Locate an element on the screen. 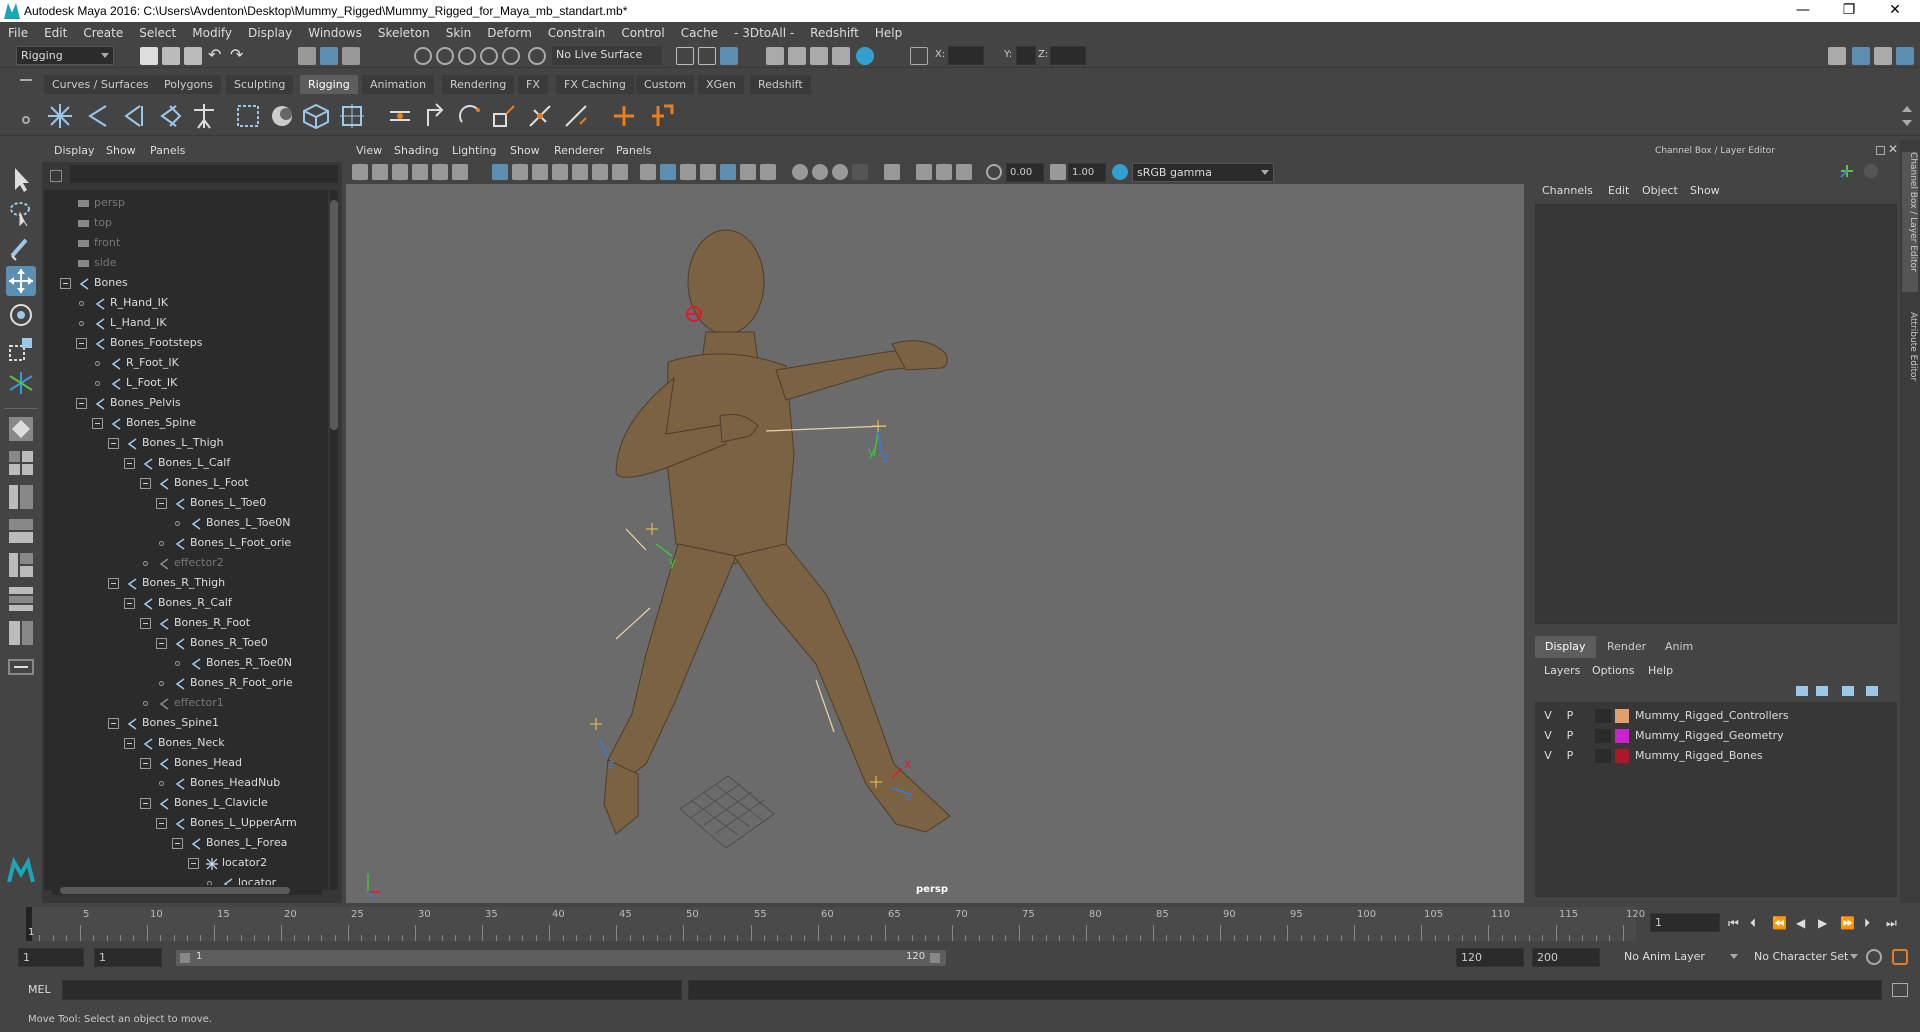 This screenshot has height=1032, width=1920. menu-file: File is located at coordinates (18, 33).